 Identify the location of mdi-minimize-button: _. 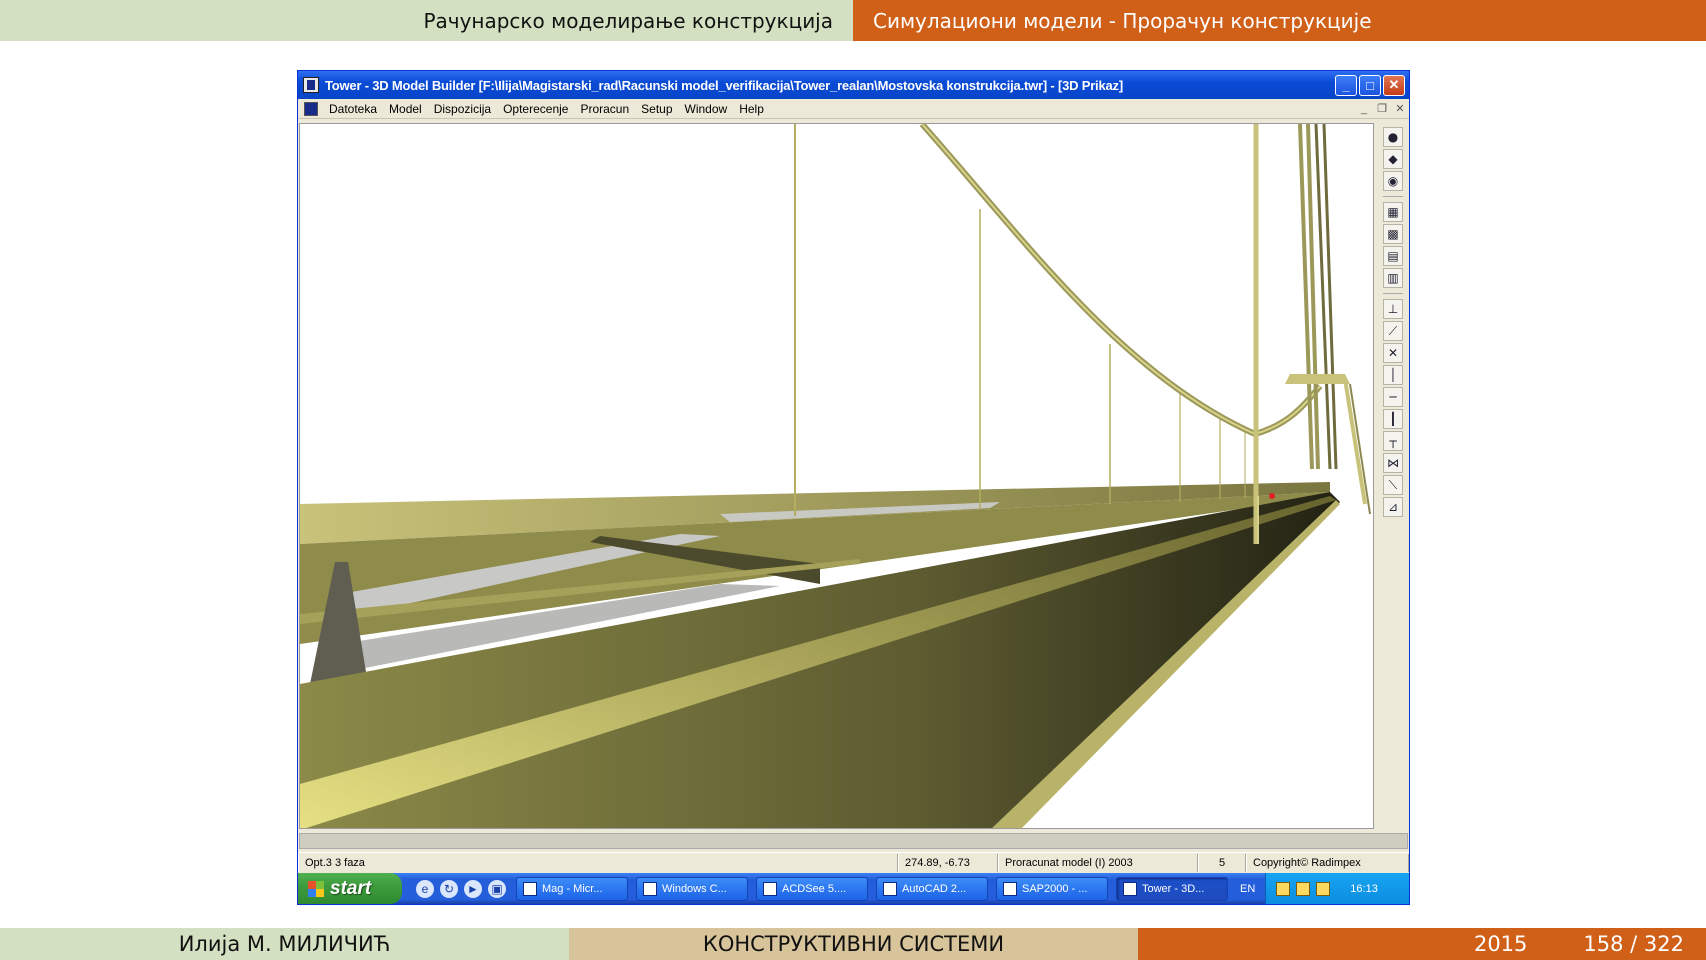
(1364, 109).